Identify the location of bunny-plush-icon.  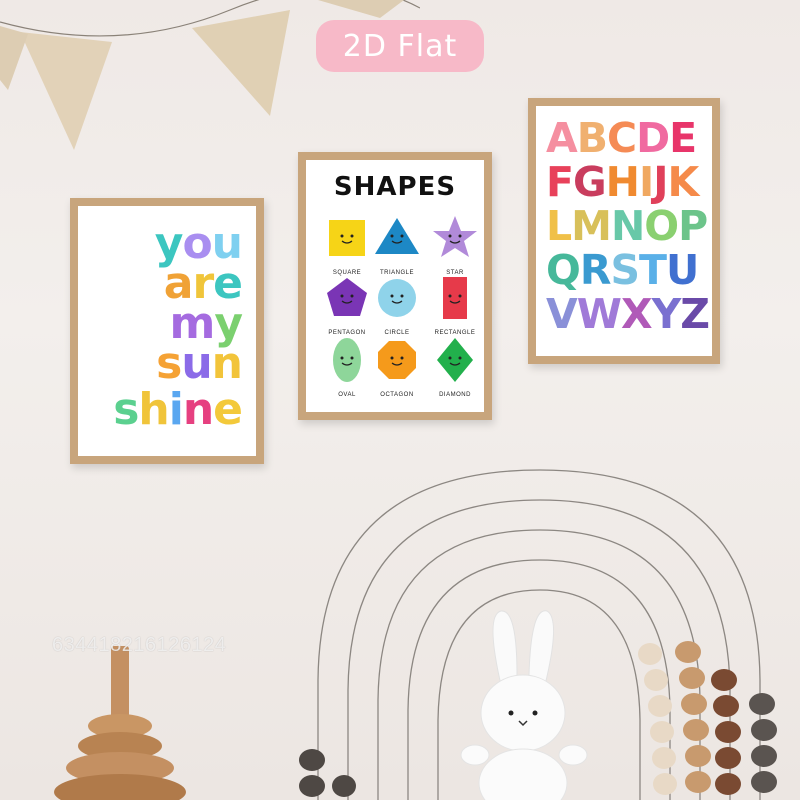
(524, 705).